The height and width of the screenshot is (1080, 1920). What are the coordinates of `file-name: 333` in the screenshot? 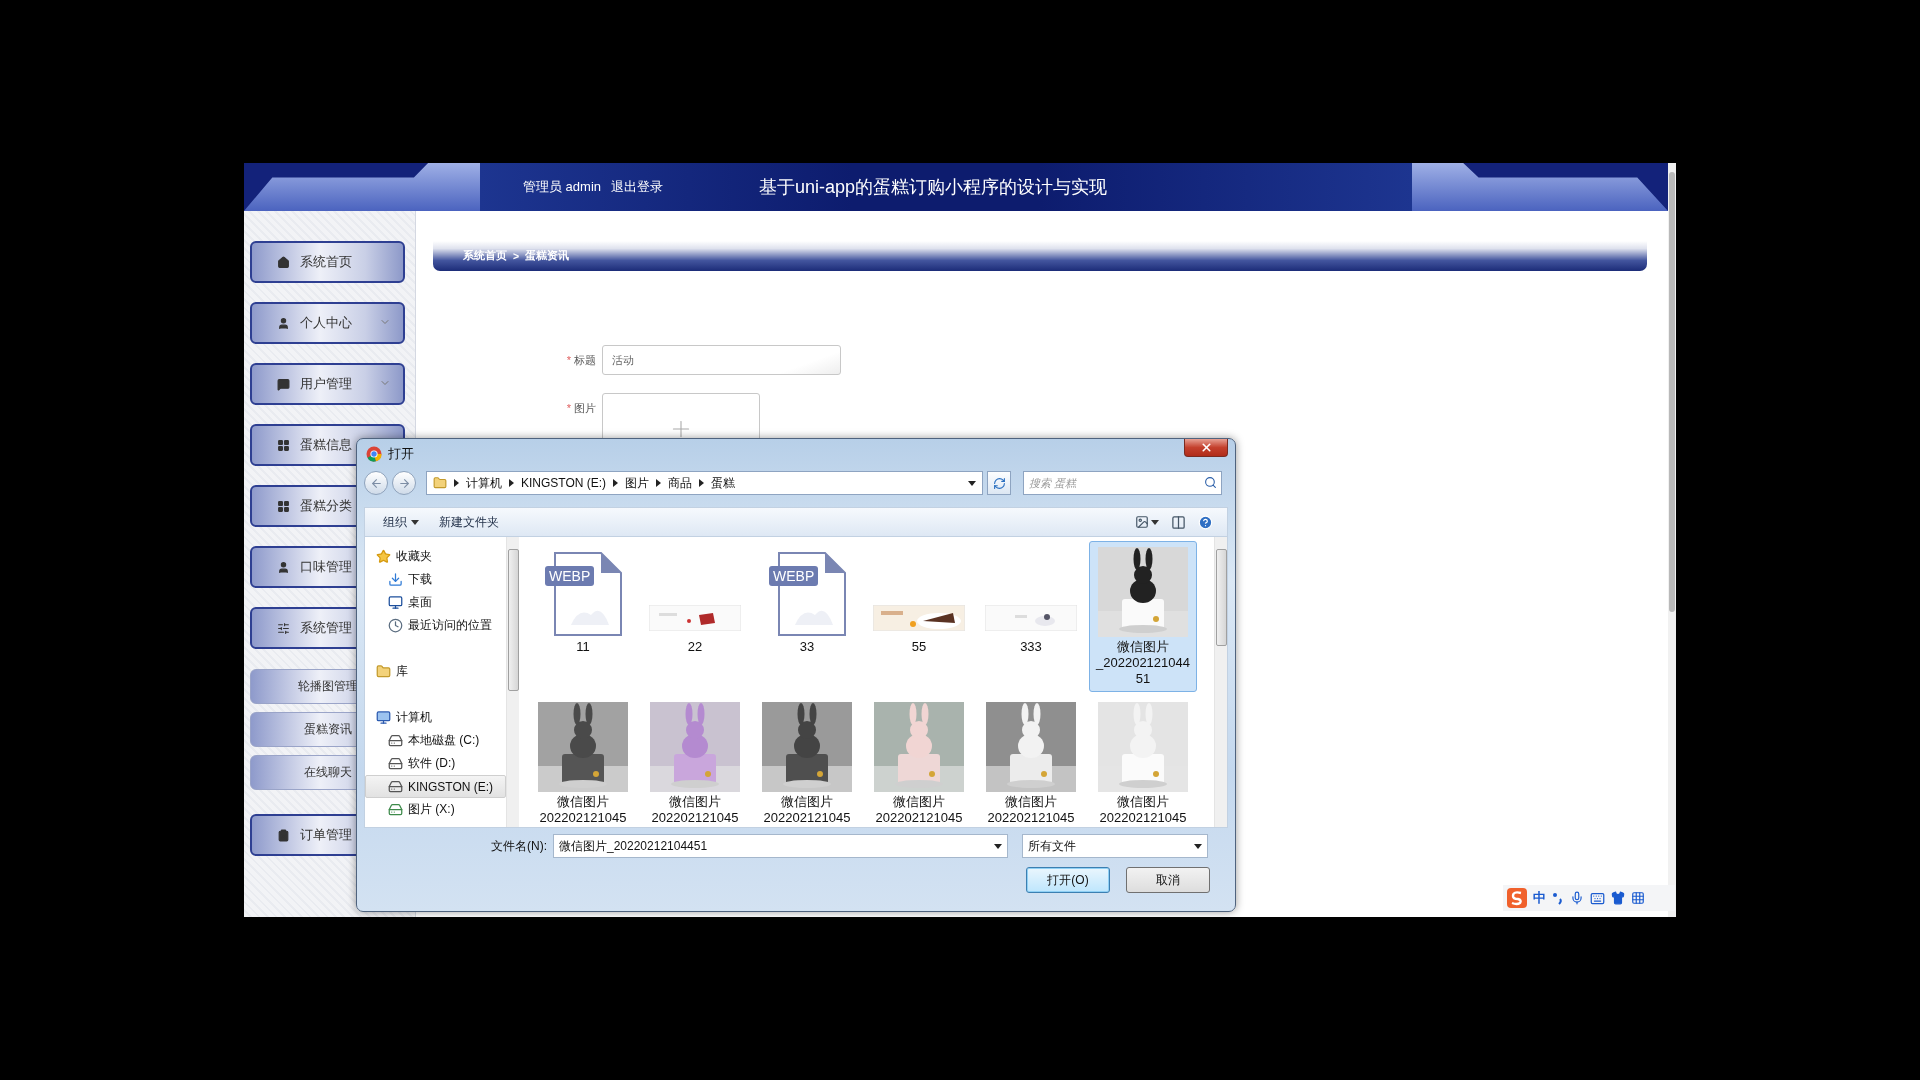 It's located at (1031, 647).